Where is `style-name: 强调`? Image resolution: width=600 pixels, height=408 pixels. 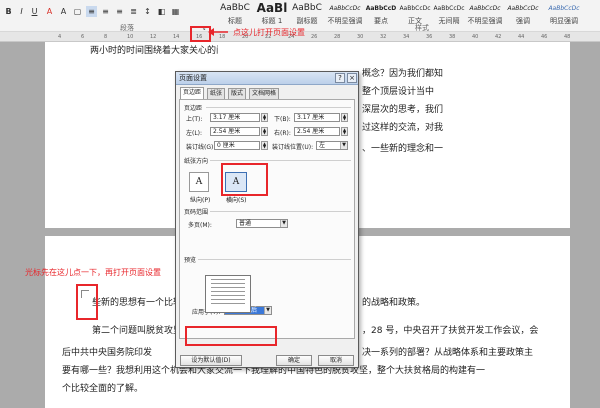
style-name: 强调 is located at coordinates (523, 21).